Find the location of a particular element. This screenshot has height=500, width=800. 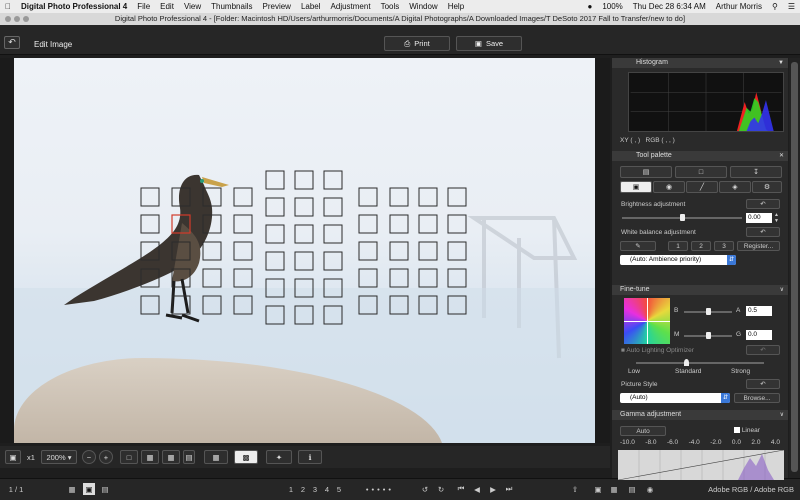

tool-palette-close-icon: ✕ is located at coordinates (781, 156).